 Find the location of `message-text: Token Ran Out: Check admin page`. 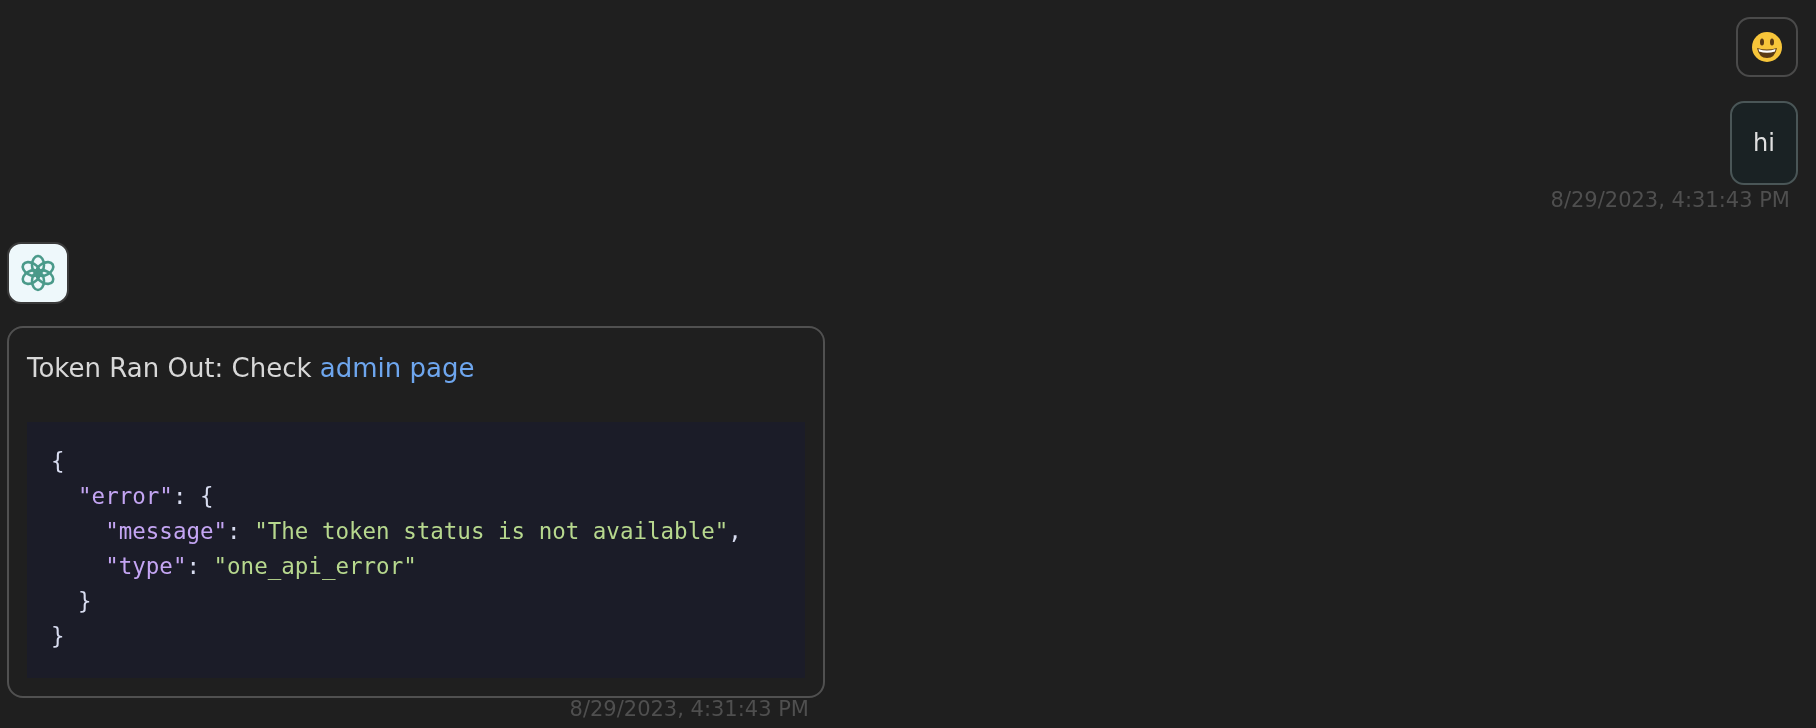

message-text: Token Ran Out: Check admin page is located at coordinates (251, 369).